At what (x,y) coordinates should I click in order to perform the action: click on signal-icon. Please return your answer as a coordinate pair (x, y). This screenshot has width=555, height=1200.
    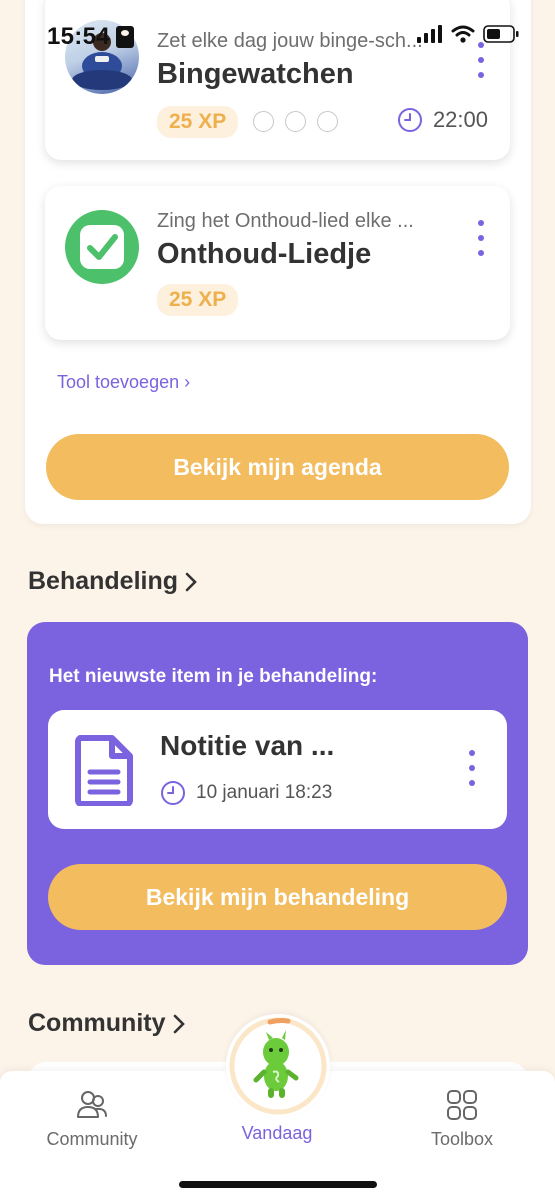
    Looking at the image, I should click on (429, 34).